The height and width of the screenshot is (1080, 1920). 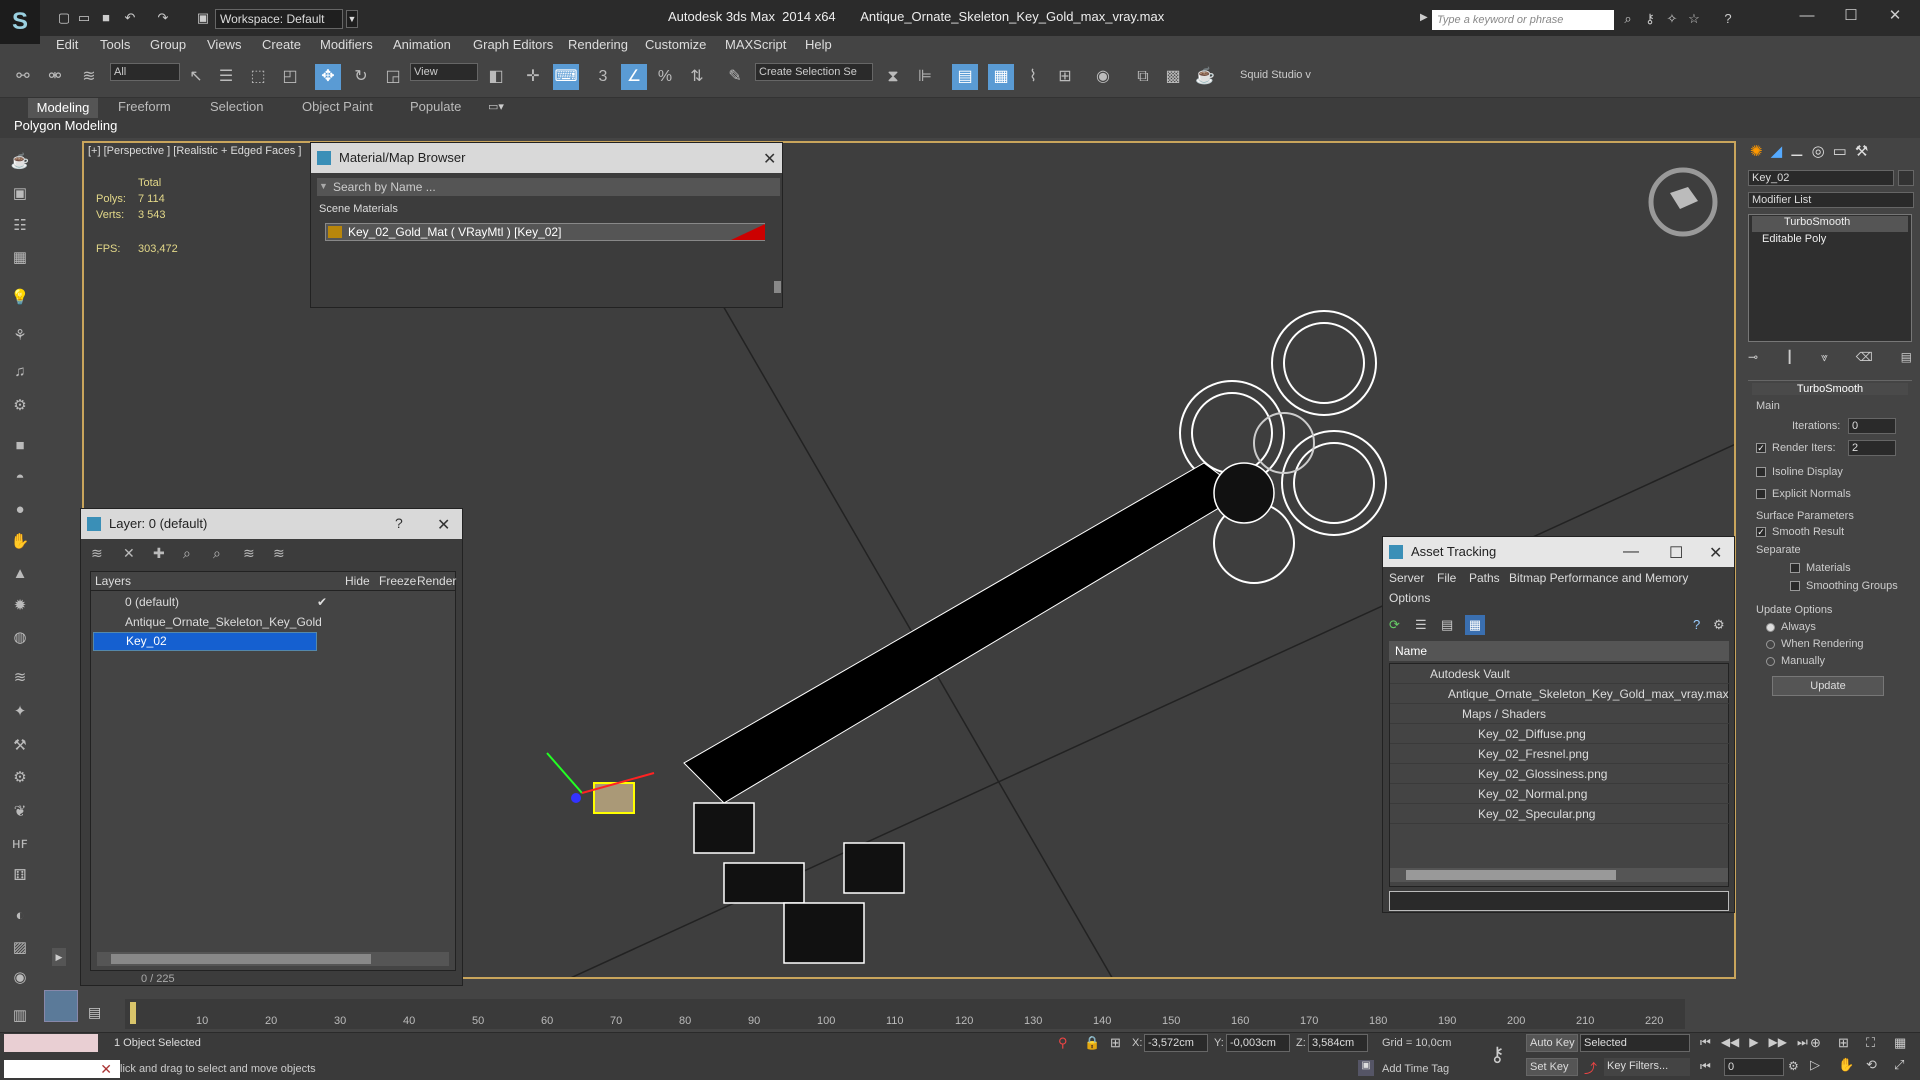 What do you see at coordinates (20, 162) in the screenshot?
I see `teapot-icon: ☕` at bounding box center [20, 162].